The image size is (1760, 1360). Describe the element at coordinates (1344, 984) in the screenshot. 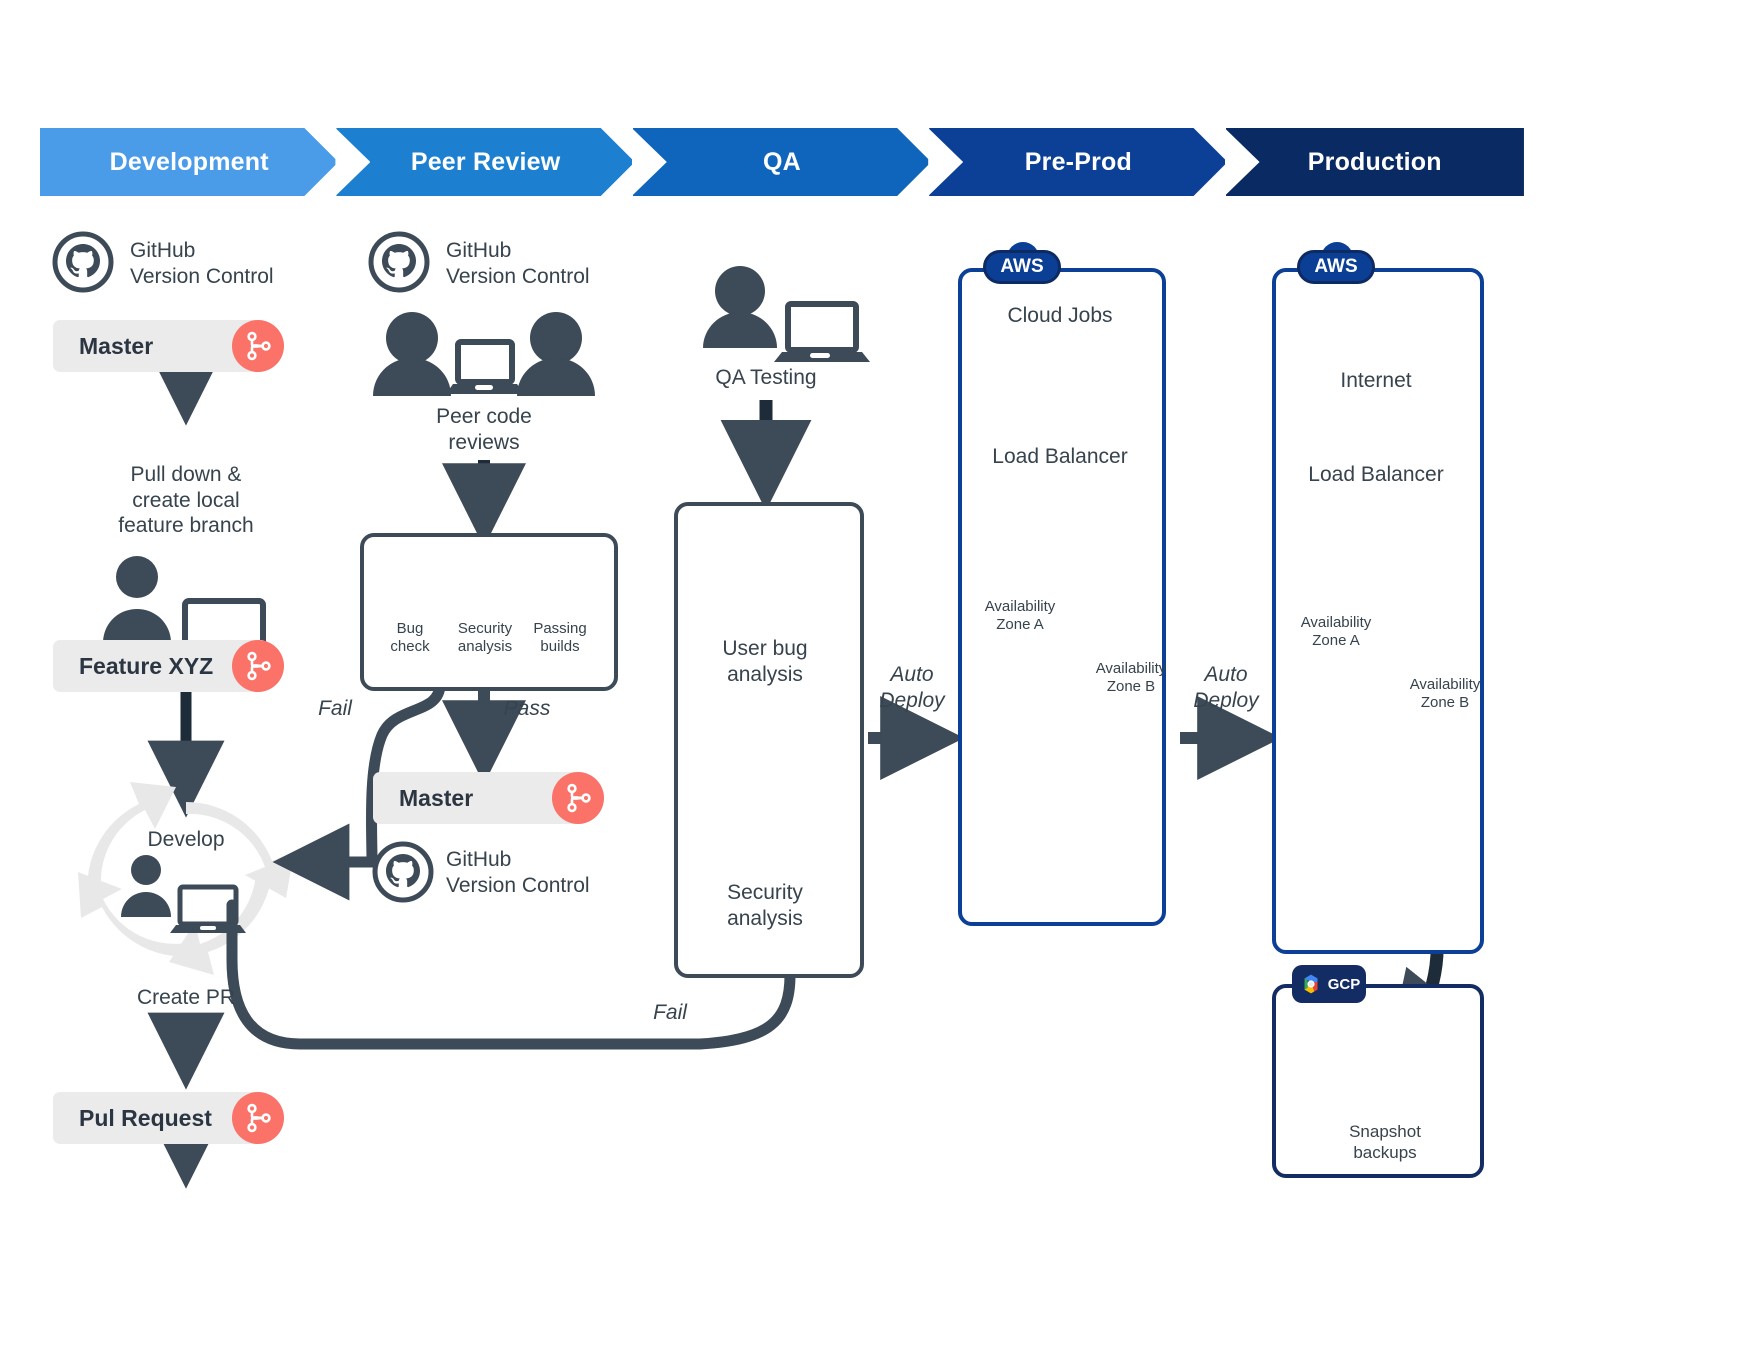

I see `gcp-badge-label: GCP` at that location.